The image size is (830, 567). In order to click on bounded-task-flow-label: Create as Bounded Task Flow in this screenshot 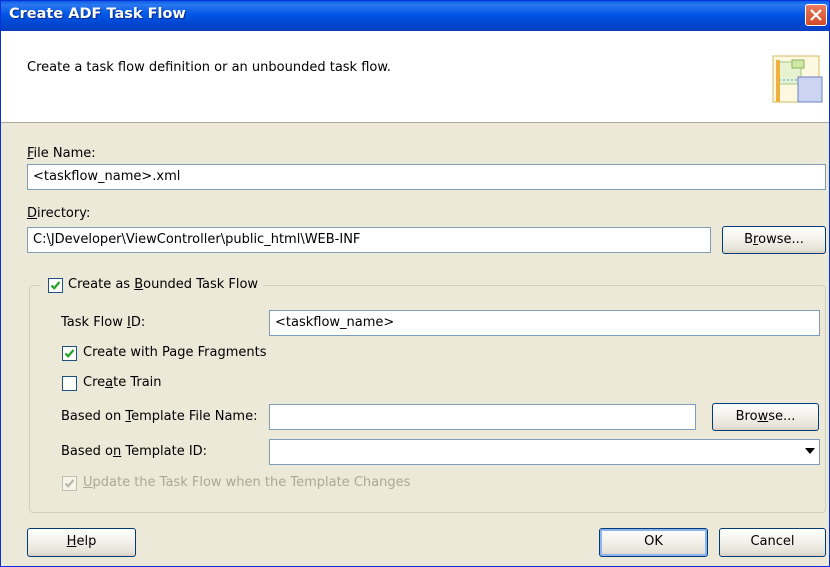, I will do `click(163, 284)`.